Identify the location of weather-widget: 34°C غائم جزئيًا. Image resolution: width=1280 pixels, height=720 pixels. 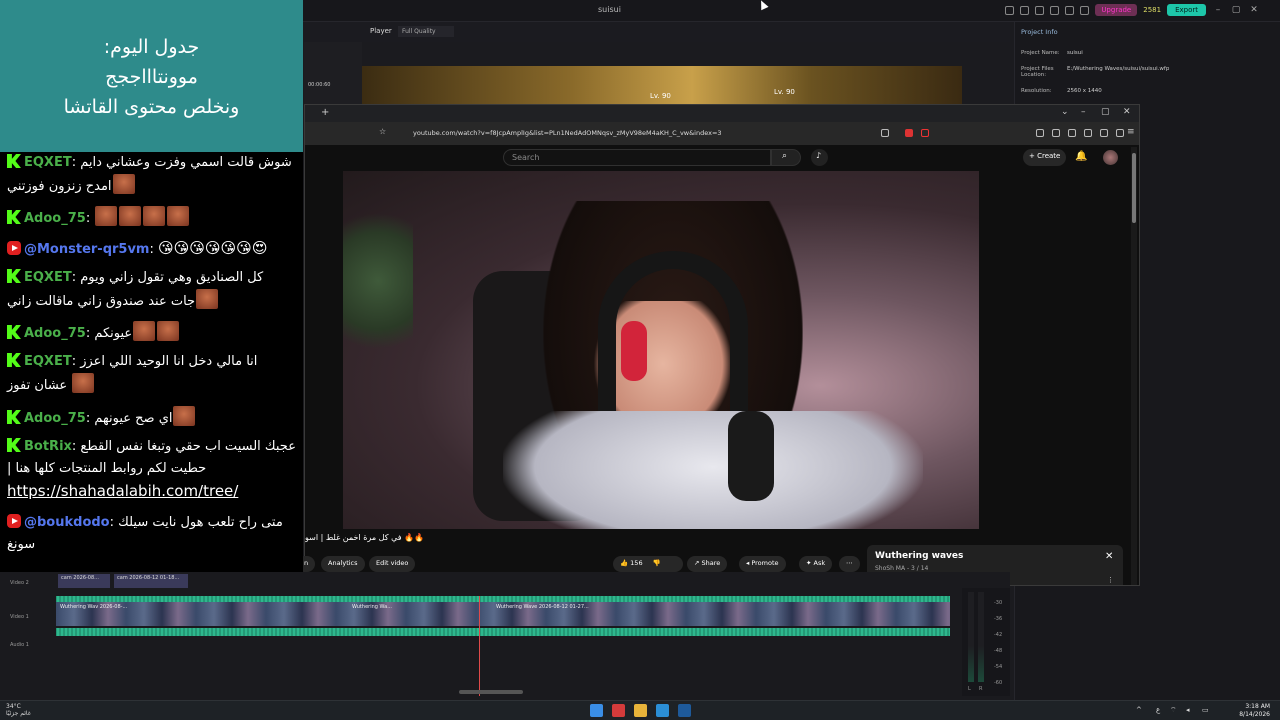
(18, 710).